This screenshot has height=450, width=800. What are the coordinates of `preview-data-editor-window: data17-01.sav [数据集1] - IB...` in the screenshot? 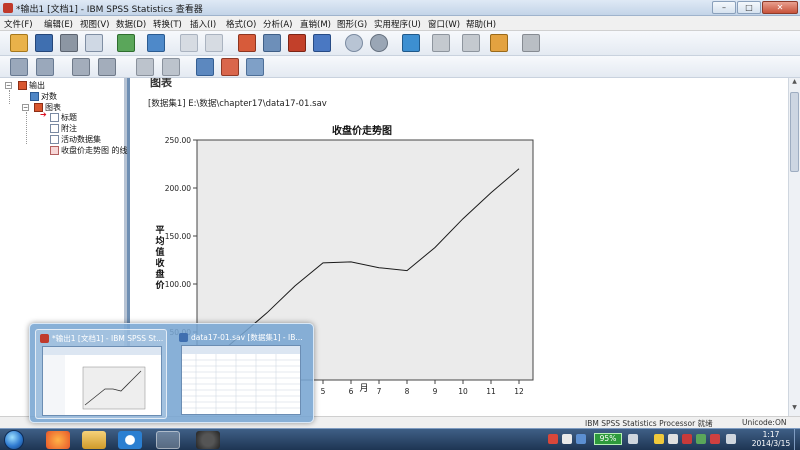 It's located at (241, 374).